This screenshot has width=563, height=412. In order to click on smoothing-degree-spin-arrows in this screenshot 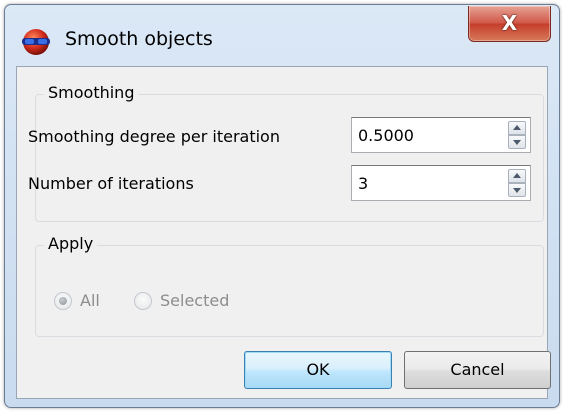, I will do `click(517, 135)`.